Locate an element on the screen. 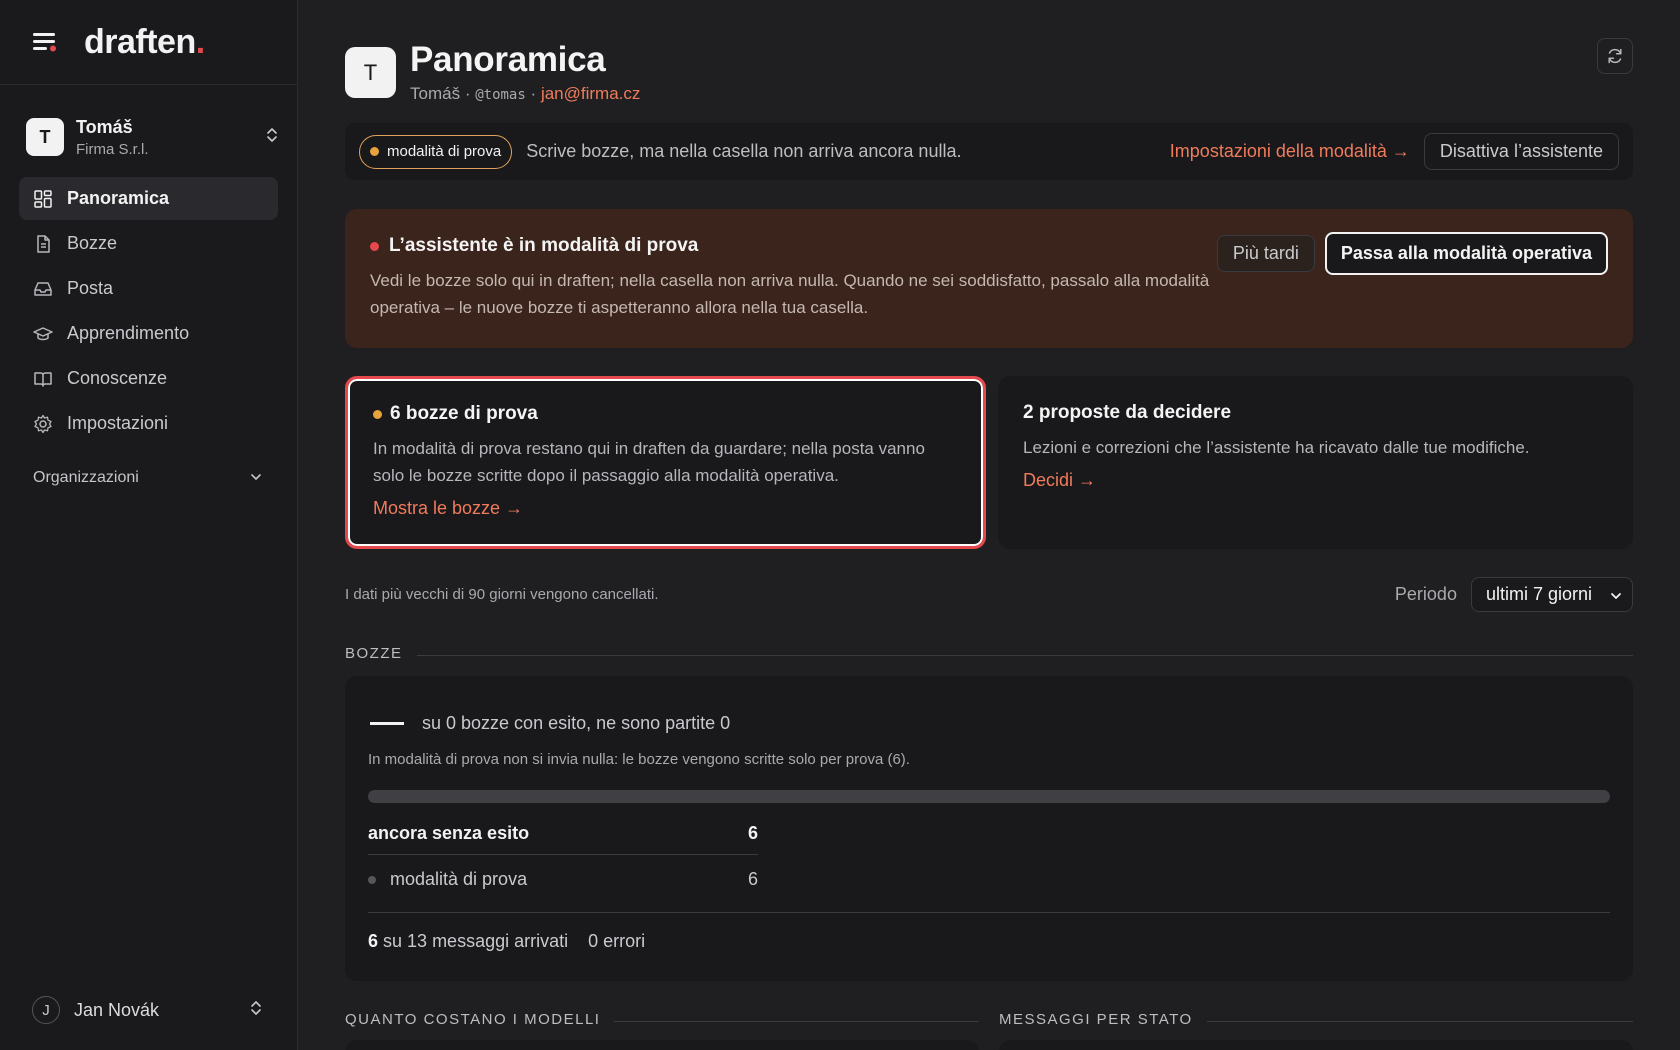 The width and height of the screenshot is (1680, 1050). sidebar-item-label: Apprendimento is located at coordinates (128, 333).